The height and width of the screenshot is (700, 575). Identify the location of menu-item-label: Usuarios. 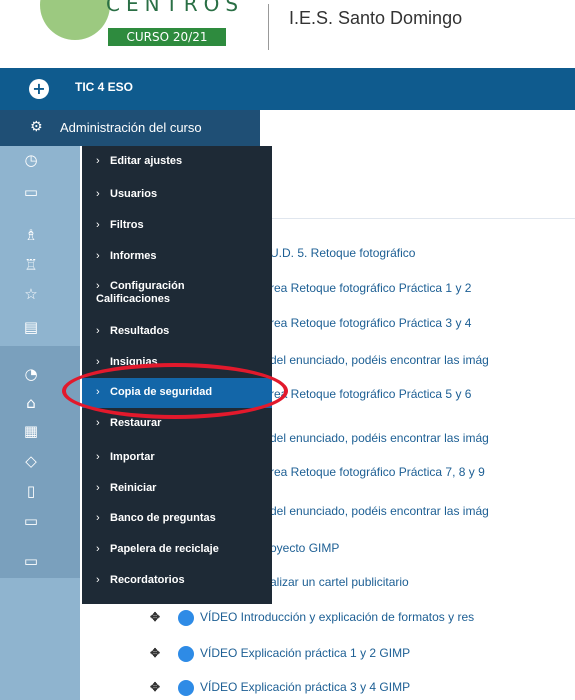
(134, 194).